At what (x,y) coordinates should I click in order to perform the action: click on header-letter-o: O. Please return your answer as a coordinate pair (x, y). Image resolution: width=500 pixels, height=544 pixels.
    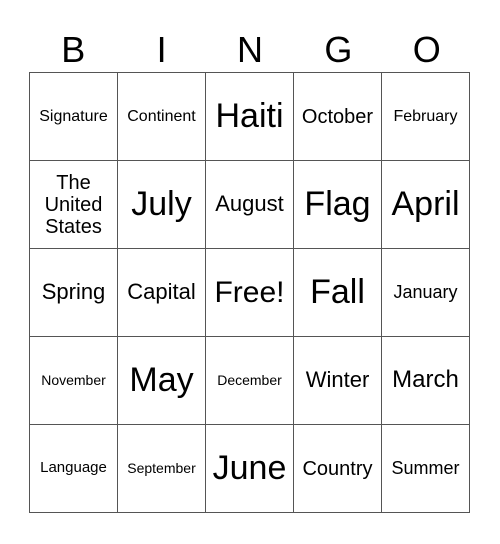
    Looking at the image, I should click on (426, 49).